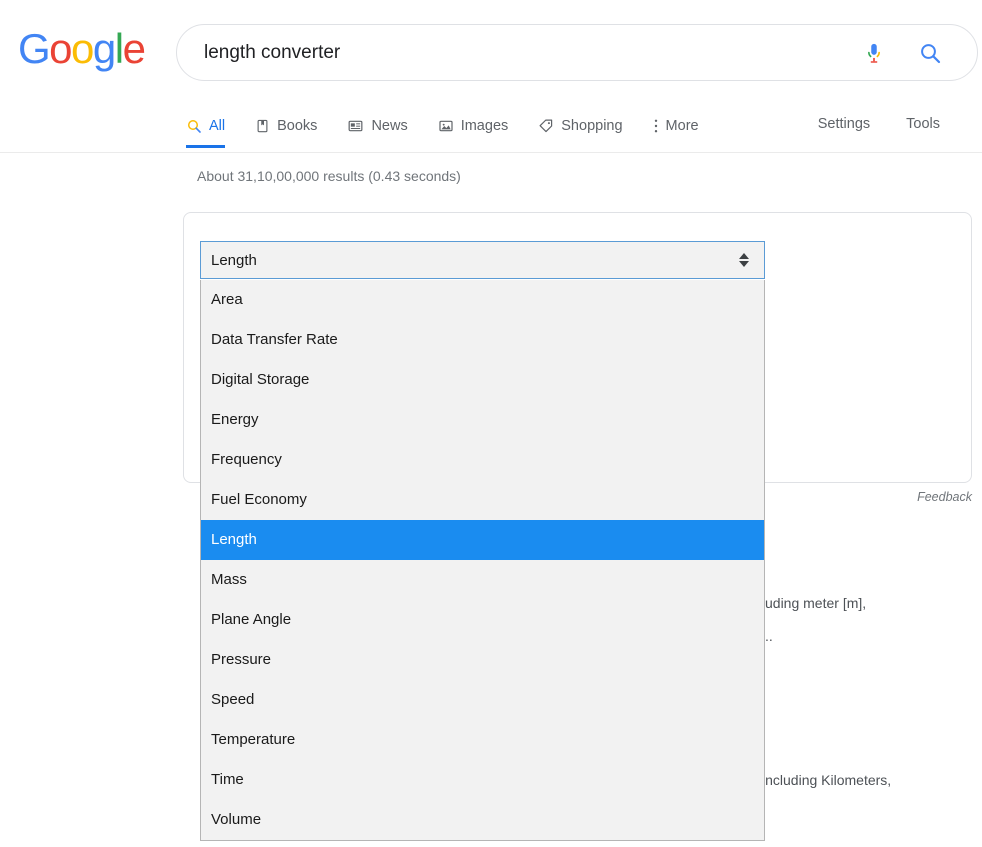 Image resolution: width=982 pixels, height=847 pixels. Describe the element at coordinates (482, 660) in the screenshot. I see `dropdown-option-pressure: Pressure` at that location.